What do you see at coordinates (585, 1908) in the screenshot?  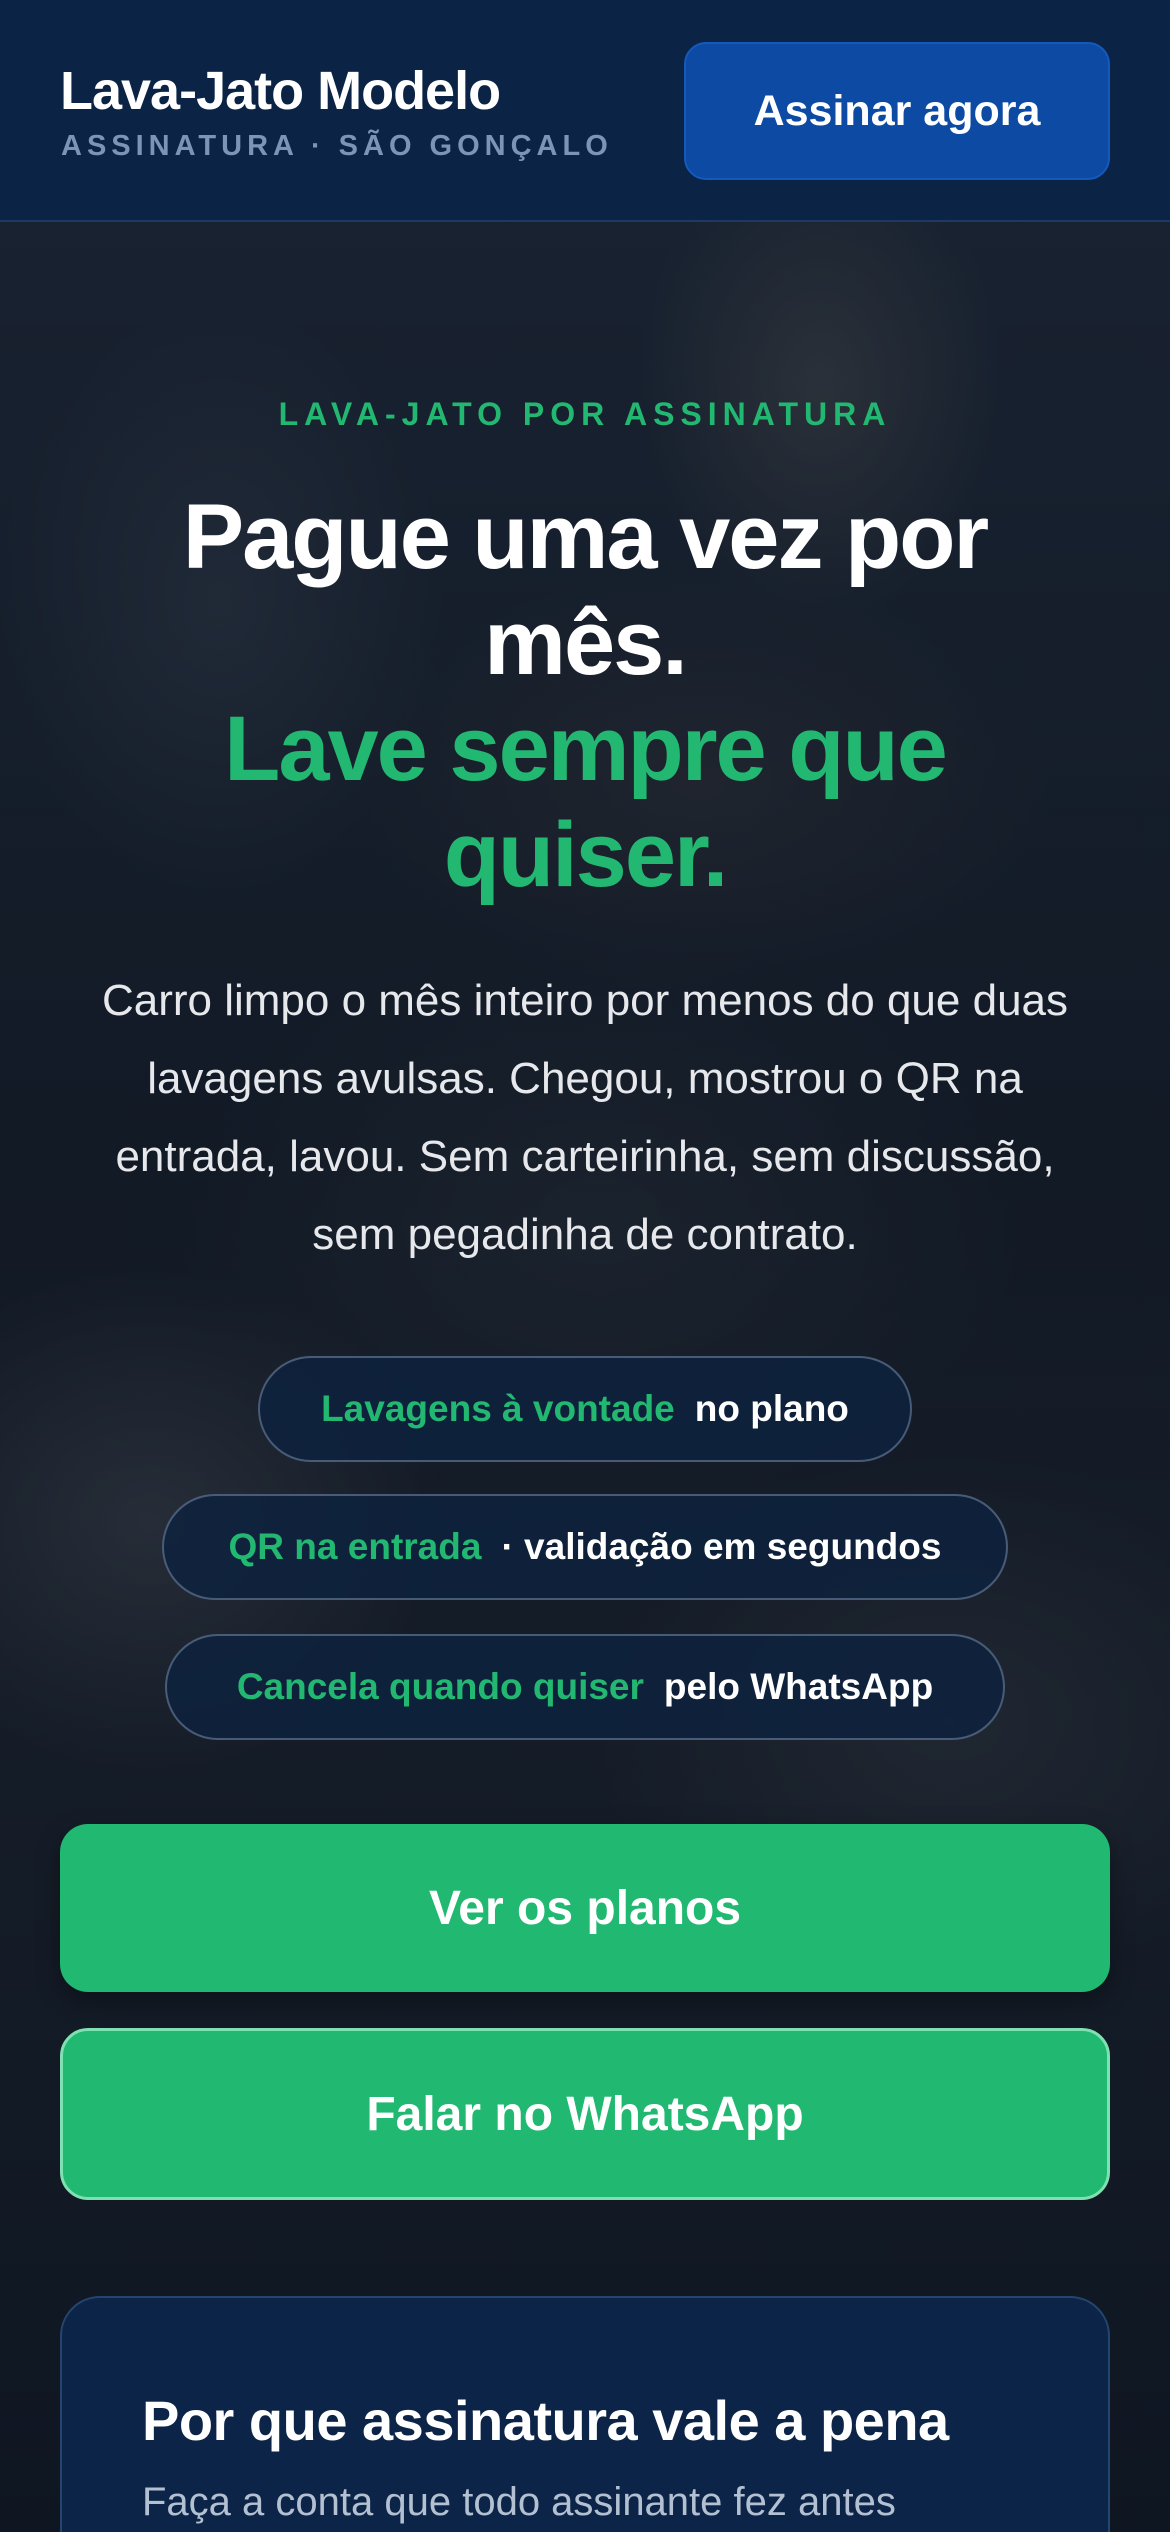 I see `see-plans-button: Ver os planos` at bounding box center [585, 1908].